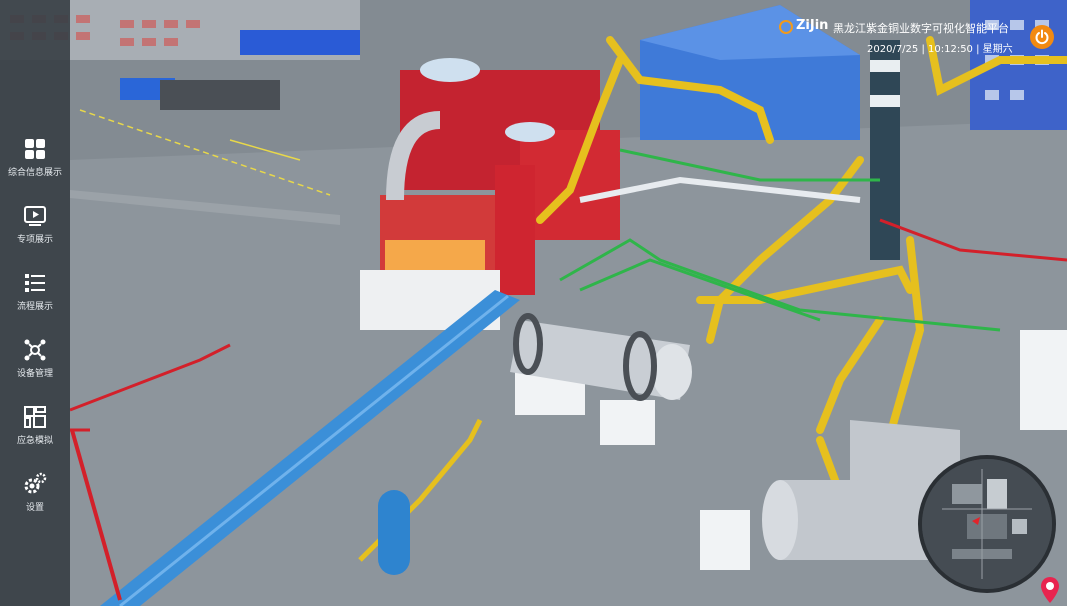 The height and width of the screenshot is (606, 1067). What do you see at coordinates (34, 374) in the screenshot?
I see `sidebar-item-label: 设备管理` at bounding box center [34, 374].